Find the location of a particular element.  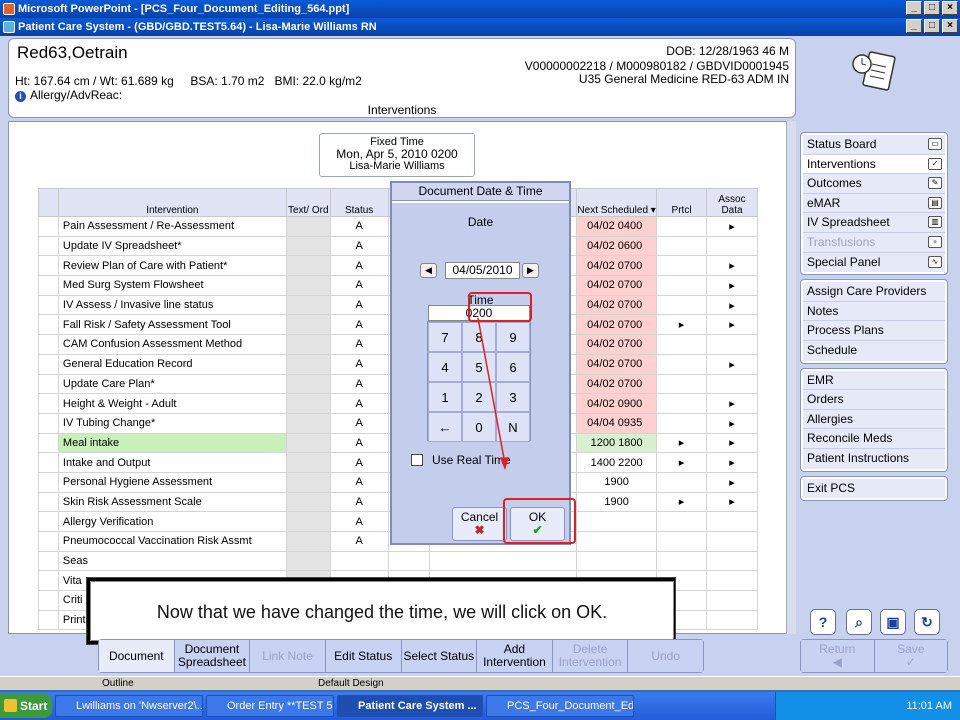

maximize-button: □ is located at coordinates (932, 8).